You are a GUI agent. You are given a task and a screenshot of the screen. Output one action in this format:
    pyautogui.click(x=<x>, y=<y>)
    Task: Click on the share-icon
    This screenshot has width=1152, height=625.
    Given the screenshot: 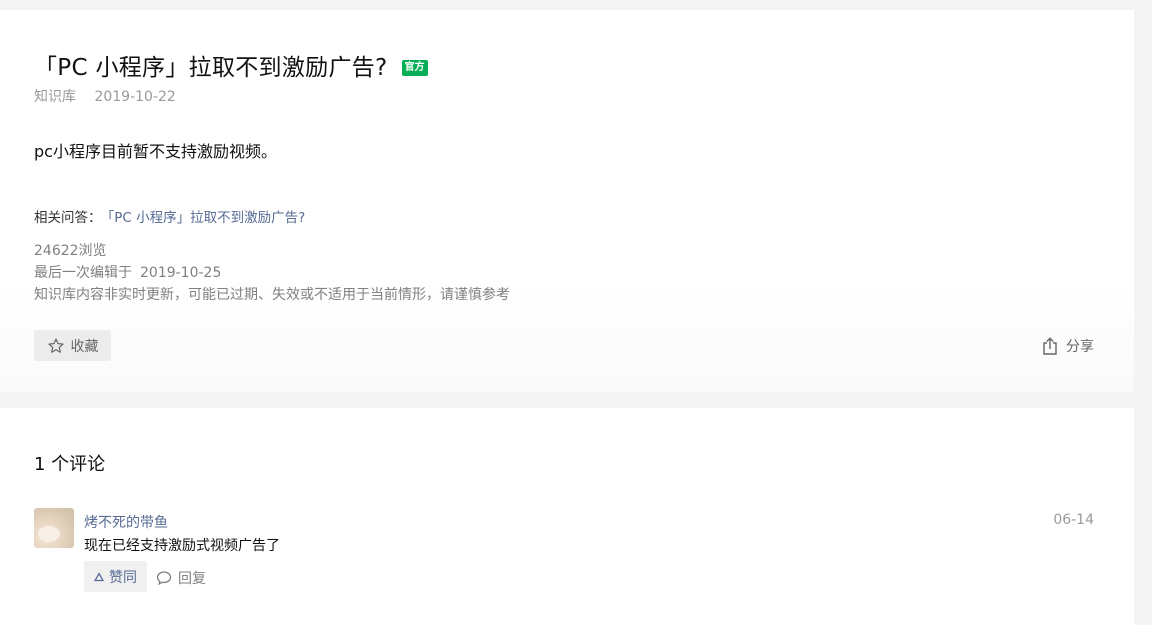 What is the action you would take?
    pyautogui.click(x=1050, y=346)
    